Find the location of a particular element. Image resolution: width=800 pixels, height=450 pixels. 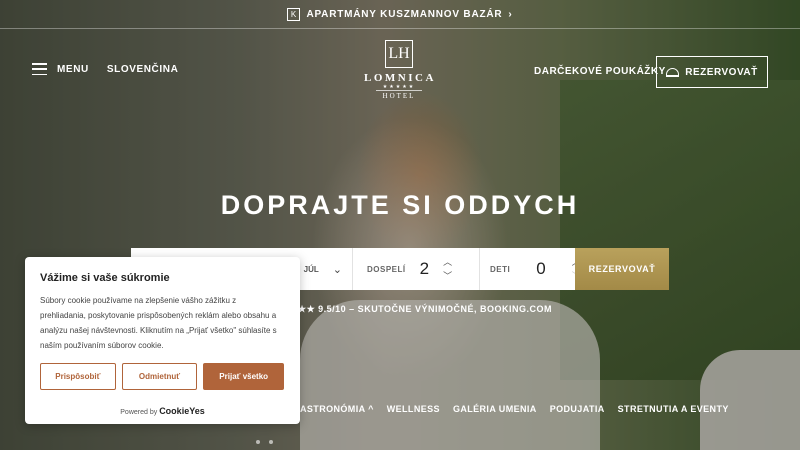

language-selector: SLOVENČINA is located at coordinates (143, 69).